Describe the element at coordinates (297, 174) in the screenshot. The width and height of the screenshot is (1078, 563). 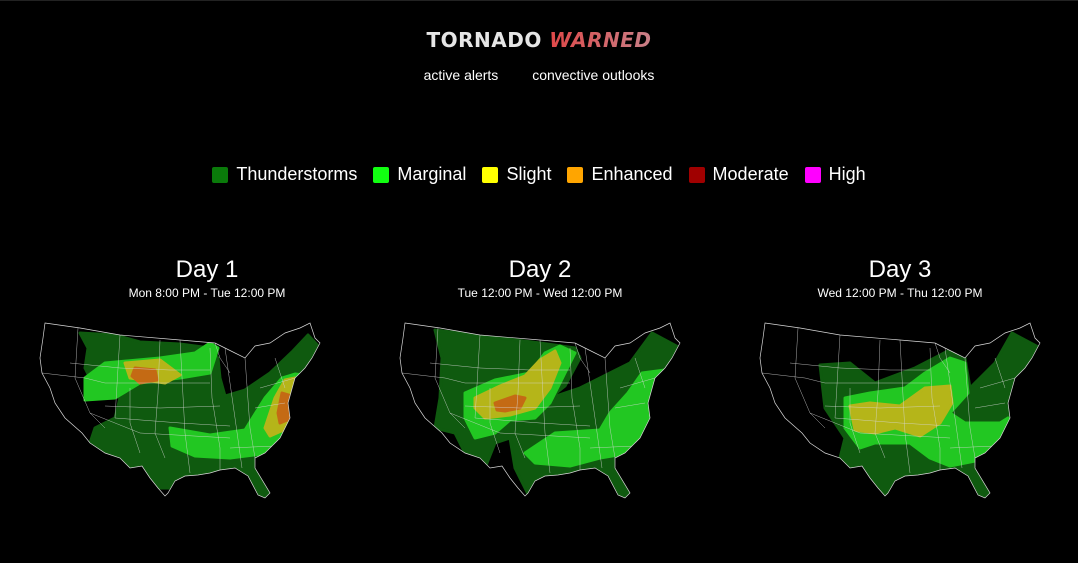
I see `legend-label: Thunderstorms` at that location.